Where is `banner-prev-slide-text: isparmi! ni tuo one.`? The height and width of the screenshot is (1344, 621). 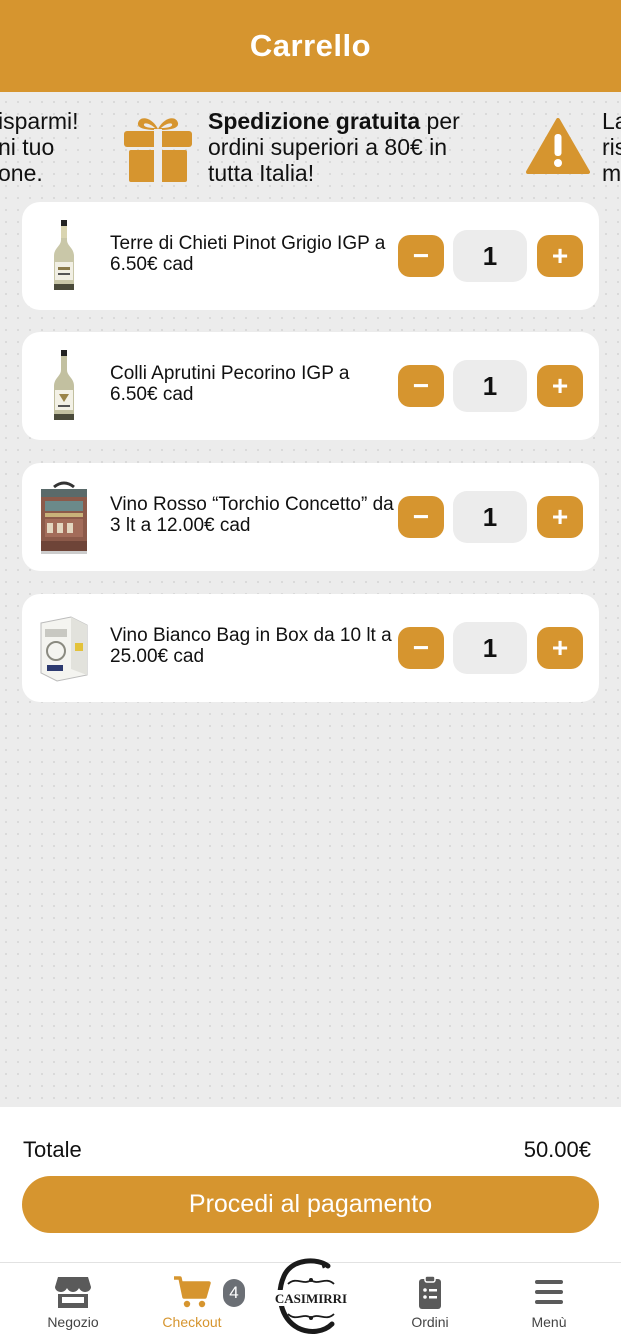
banner-prev-slide-text: isparmi! ni tuo one. is located at coordinates (39, 147).